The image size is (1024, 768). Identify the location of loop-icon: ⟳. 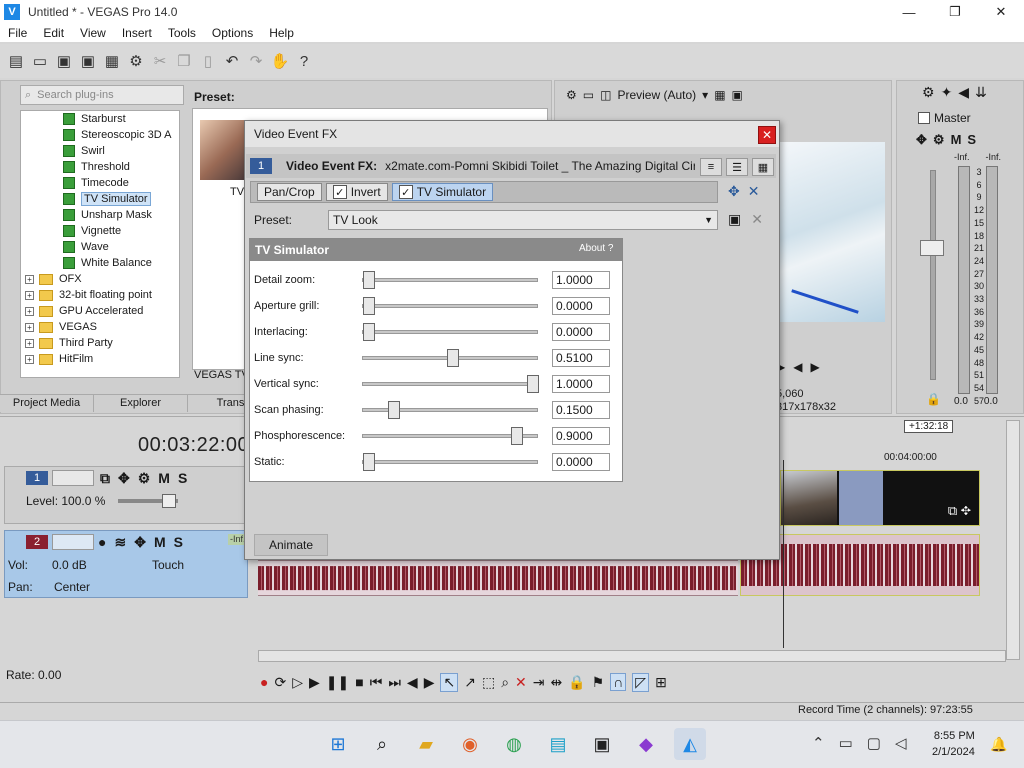
(280, 682).